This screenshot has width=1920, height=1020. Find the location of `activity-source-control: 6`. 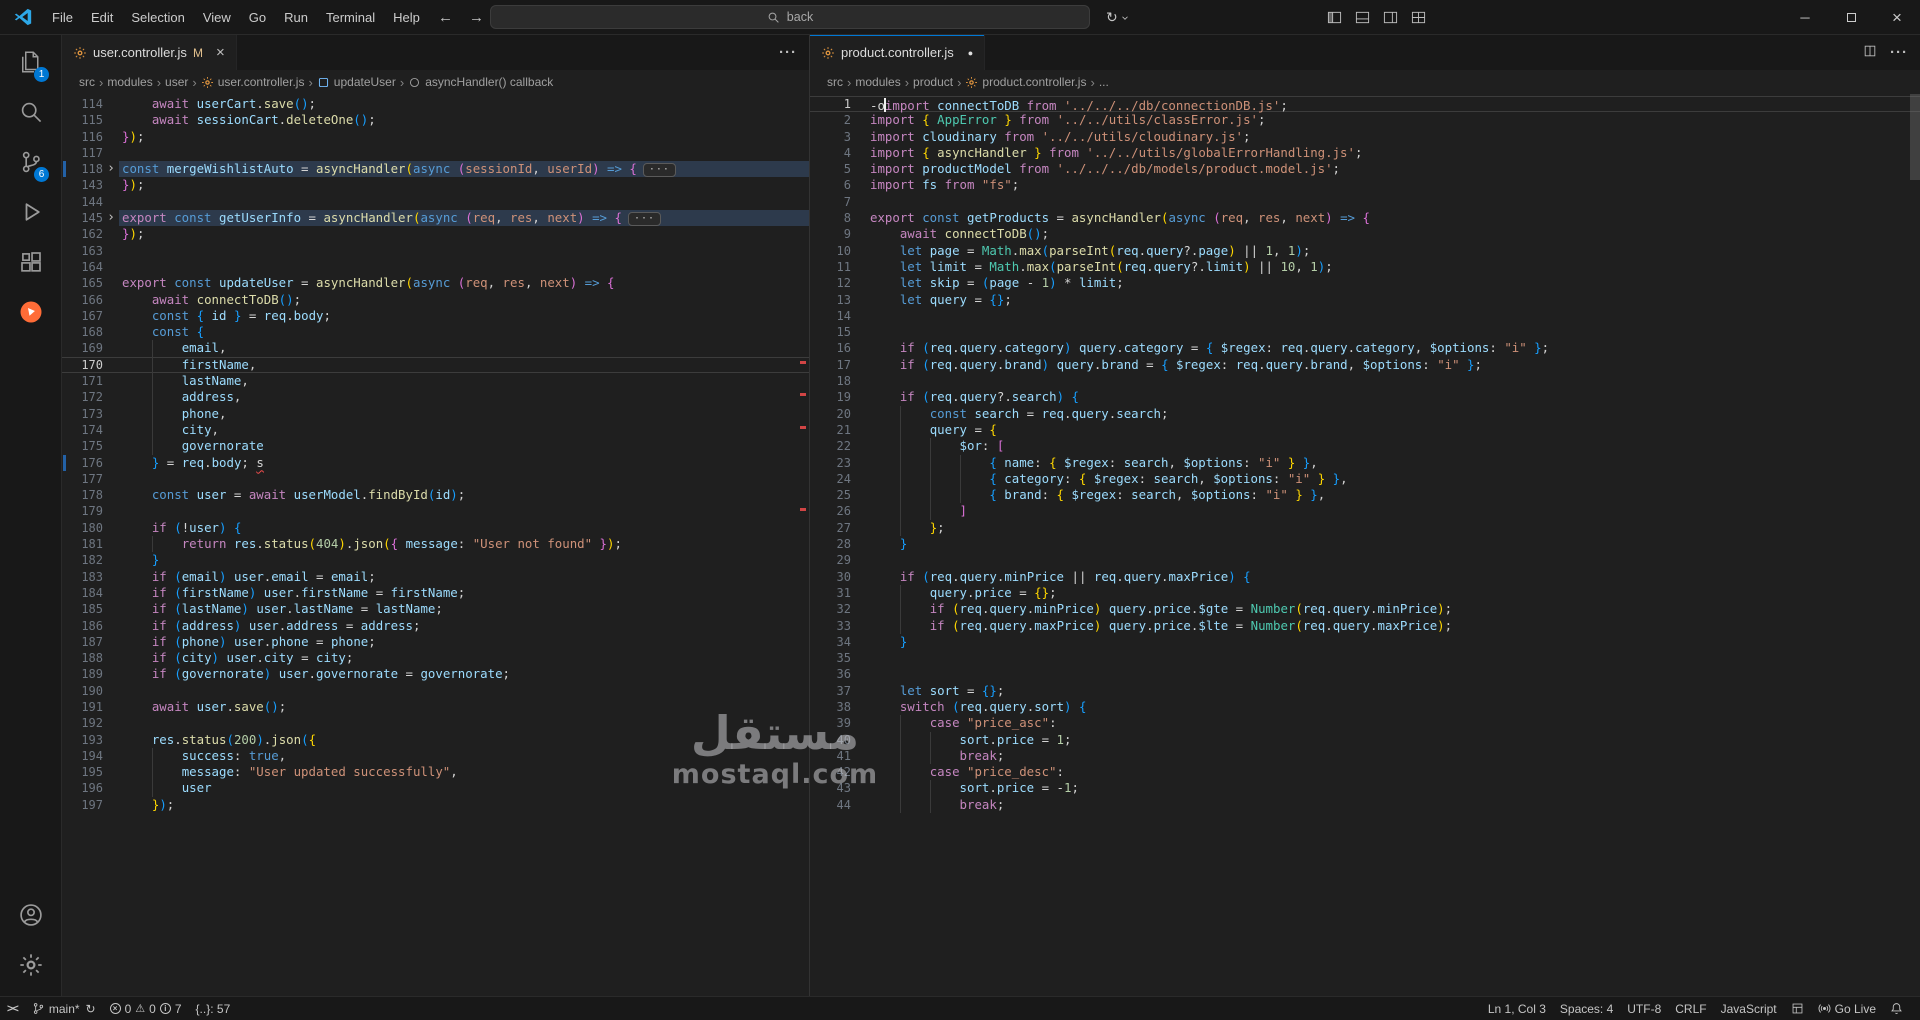

activity-source-control: 6 is located at coordinates (30, 164).